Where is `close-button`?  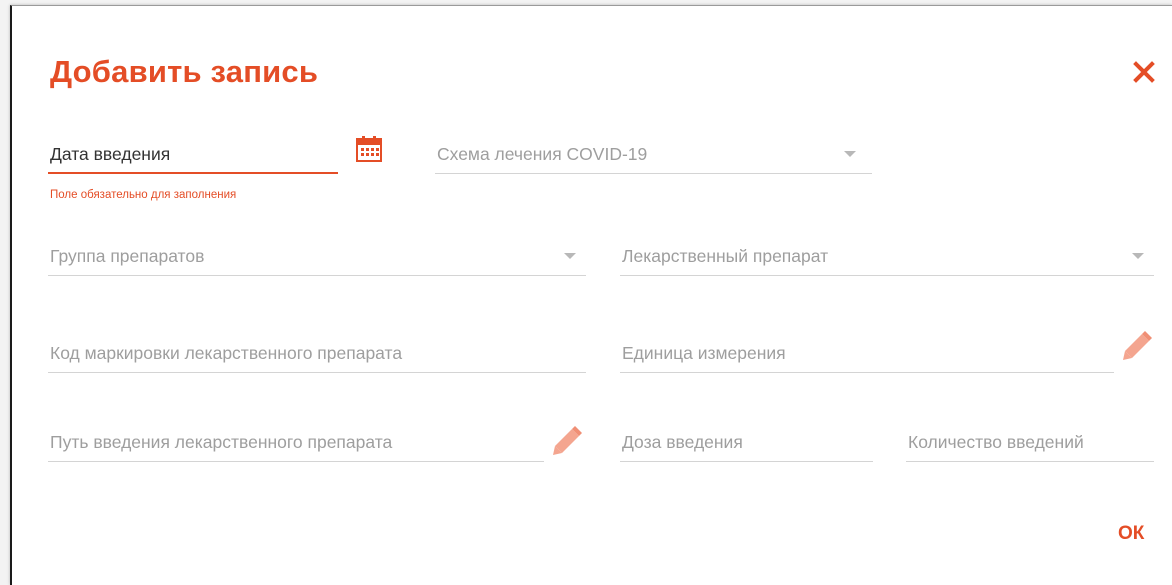 close-button is located at coordinates (1144, 72).